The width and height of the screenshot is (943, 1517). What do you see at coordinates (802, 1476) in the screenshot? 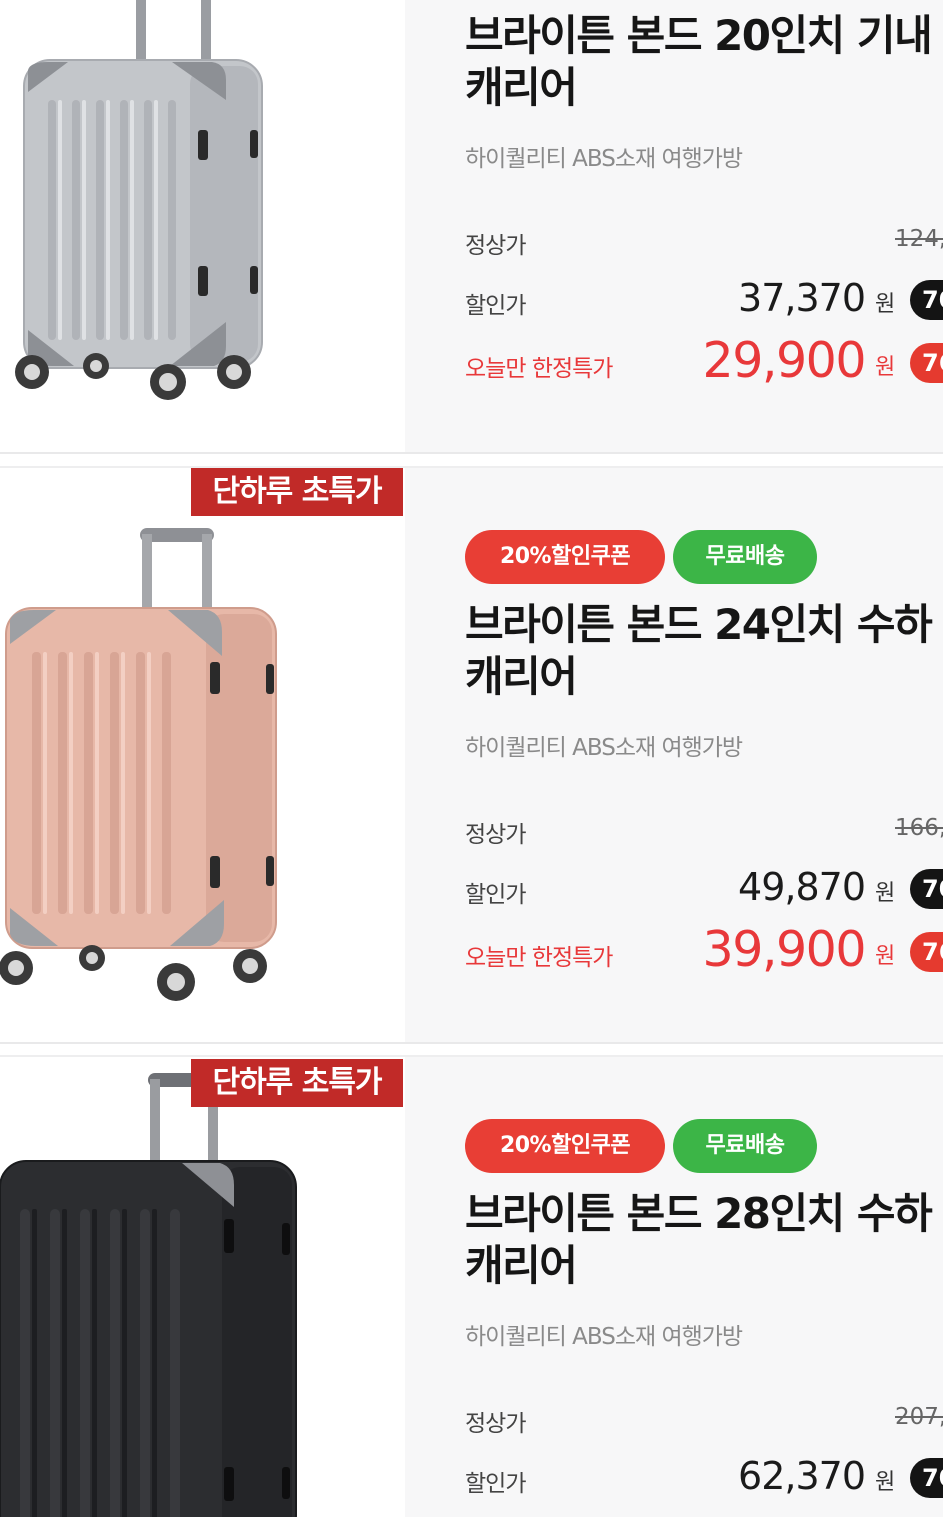
I see `sale-price: 62,370` at bounding box center [802, 1476].